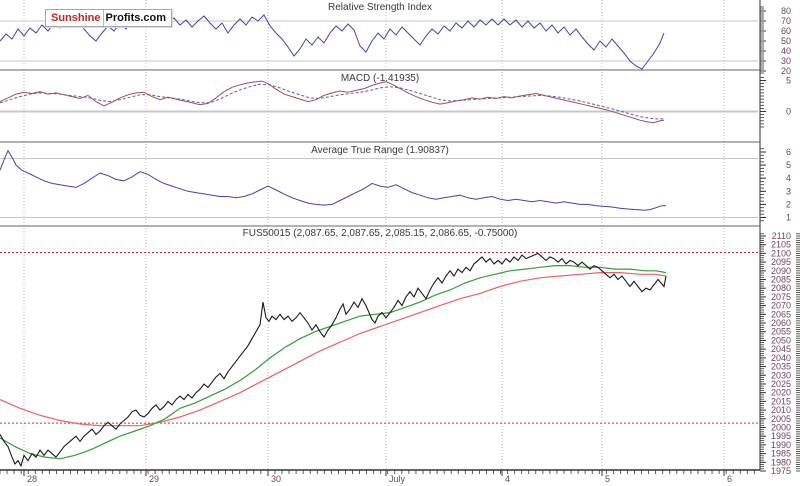 This screenshot has height=486, width=800. Describe the element at coordinates (775, 185) in the screenshot. I see `atr-y-axis: 6 5 4 3 2 1` at that location.